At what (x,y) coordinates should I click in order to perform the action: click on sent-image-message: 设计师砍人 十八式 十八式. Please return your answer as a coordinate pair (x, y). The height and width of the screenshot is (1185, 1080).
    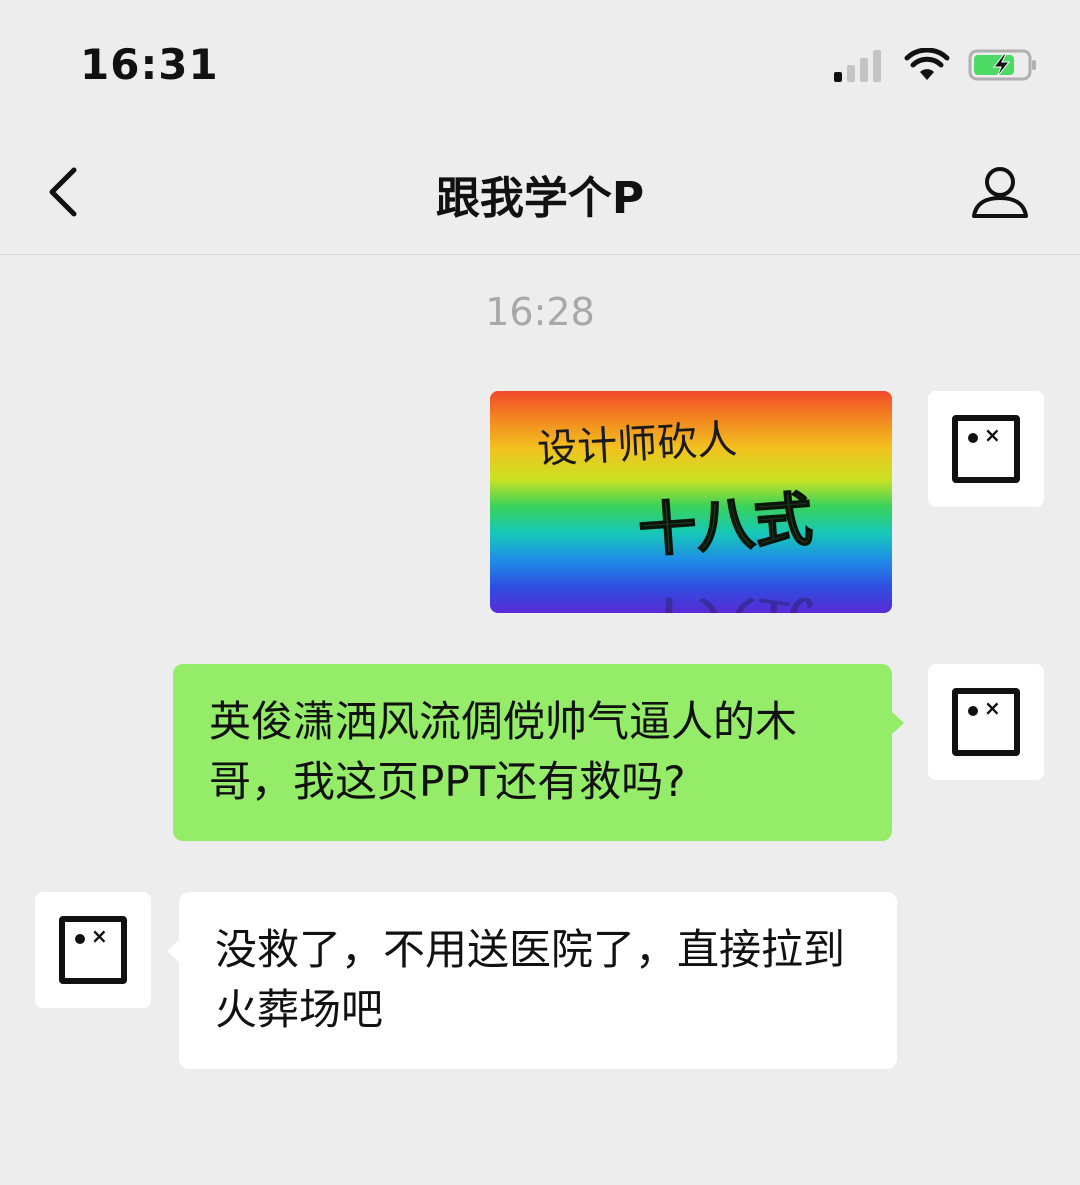
    Looking at the image, I should click on (691, 502).